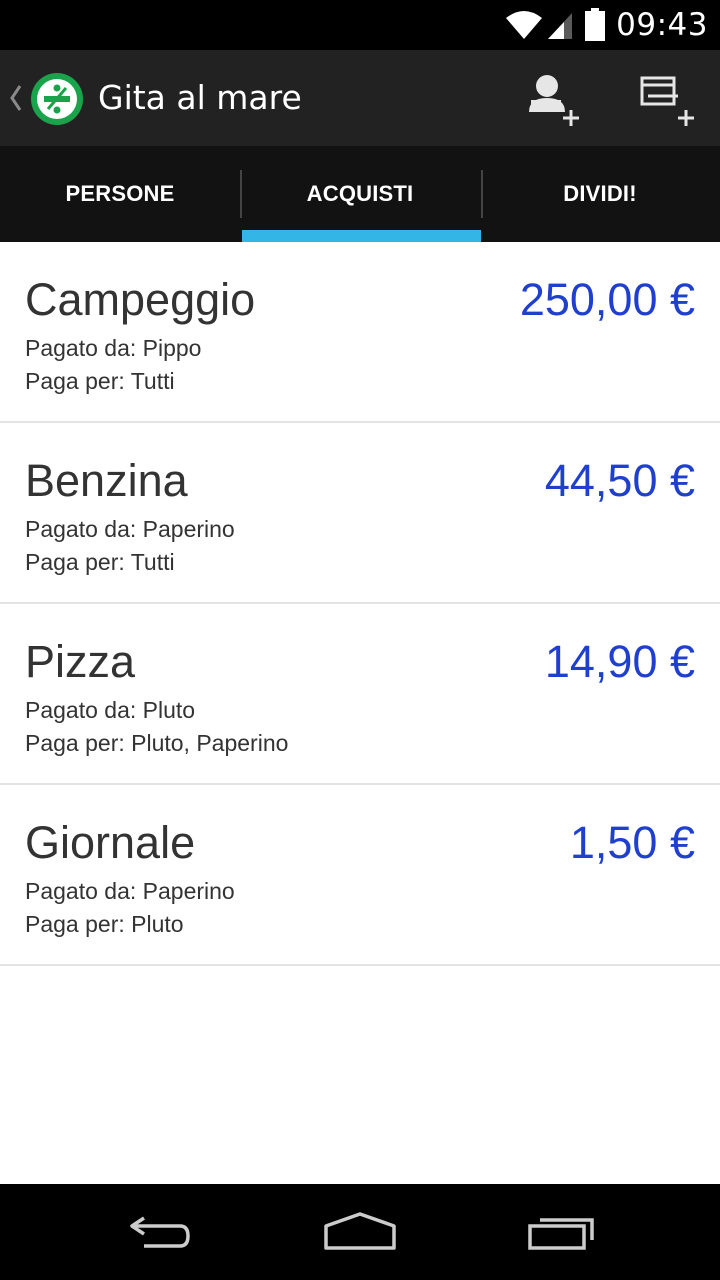 The image size is (720, 1280). Describe the element at coordinates (360, 25) in the screenshot. I see `status-bar: 09:43` at that location.